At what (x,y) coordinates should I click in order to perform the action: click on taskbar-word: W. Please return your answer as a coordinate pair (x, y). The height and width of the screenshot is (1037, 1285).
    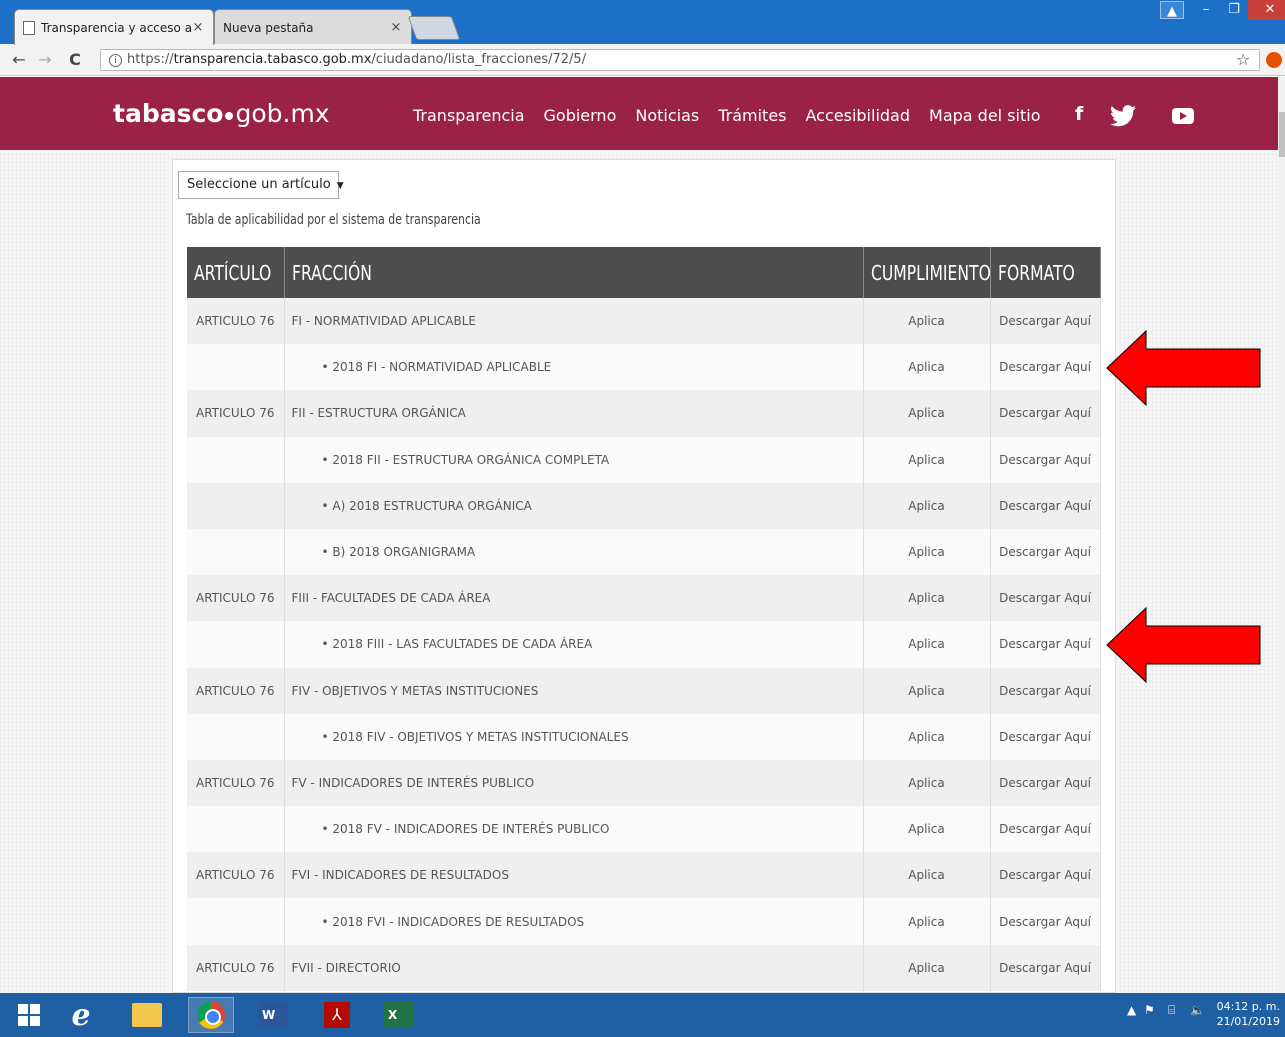
    Looking at the image, I should click on (273, 1015).